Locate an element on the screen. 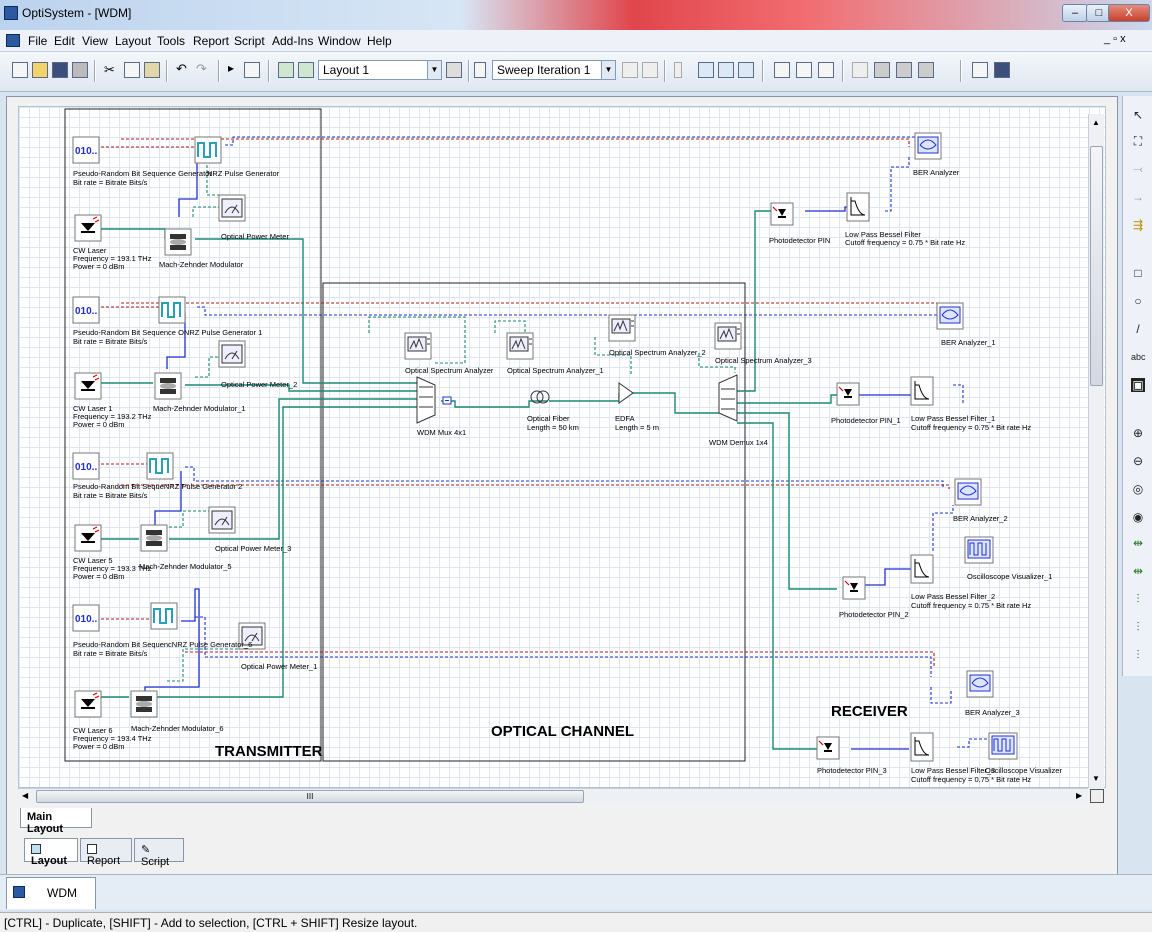 The height and width of the screenshot is (932, 1152). wdm-mux is located at coordinates (426, 400).